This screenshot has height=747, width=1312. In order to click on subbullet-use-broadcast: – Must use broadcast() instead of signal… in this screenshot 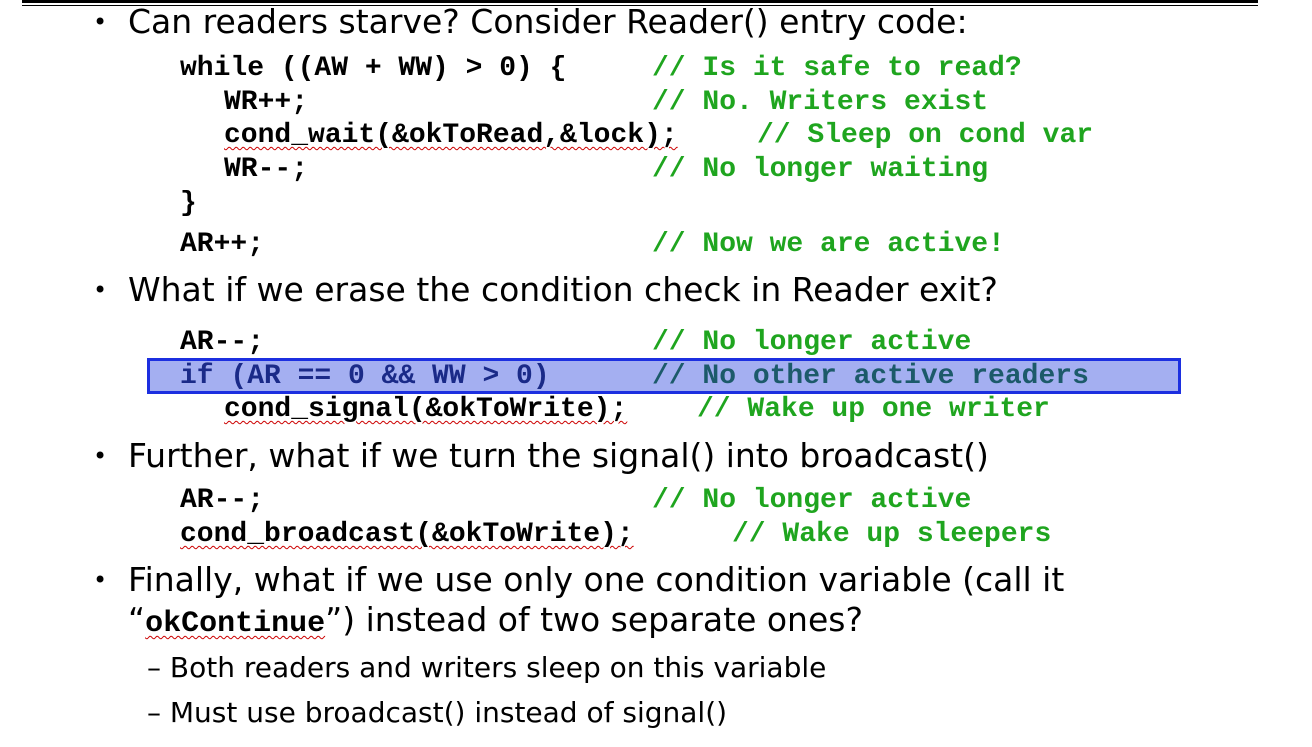, I will do `click(437, 712)`.